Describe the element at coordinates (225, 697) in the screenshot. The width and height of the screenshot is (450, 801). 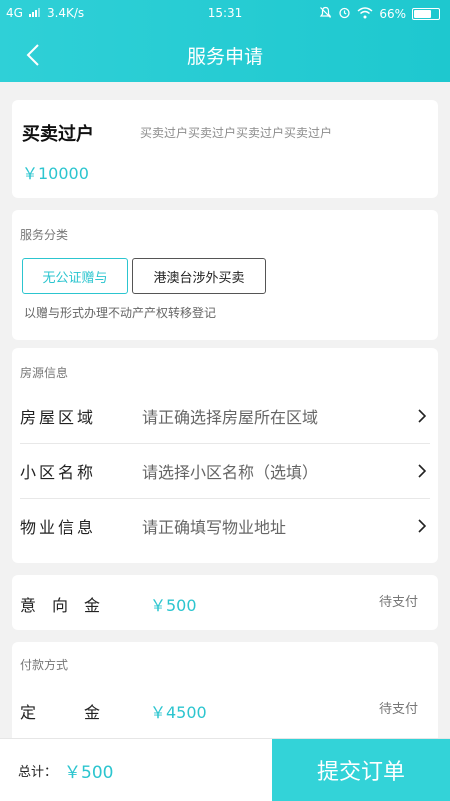
I see `payment-card: 付款方式 定 金 ￥4500 待支付` at that location.